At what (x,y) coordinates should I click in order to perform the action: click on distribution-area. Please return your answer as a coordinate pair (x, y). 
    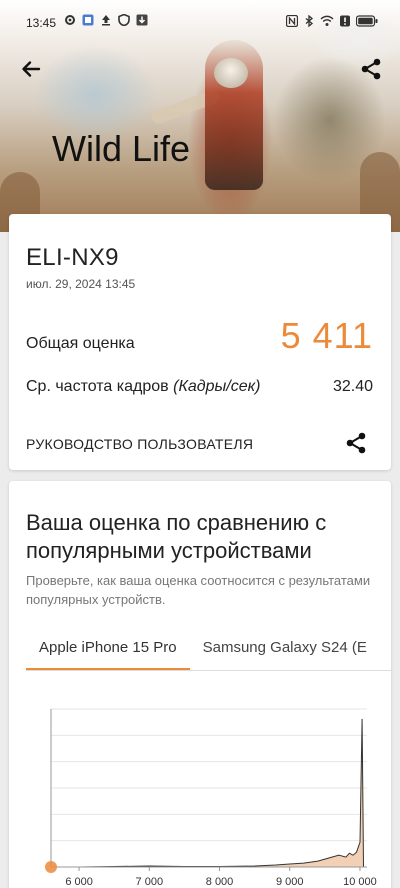
    Looking at the image, I should click on (207, 792).